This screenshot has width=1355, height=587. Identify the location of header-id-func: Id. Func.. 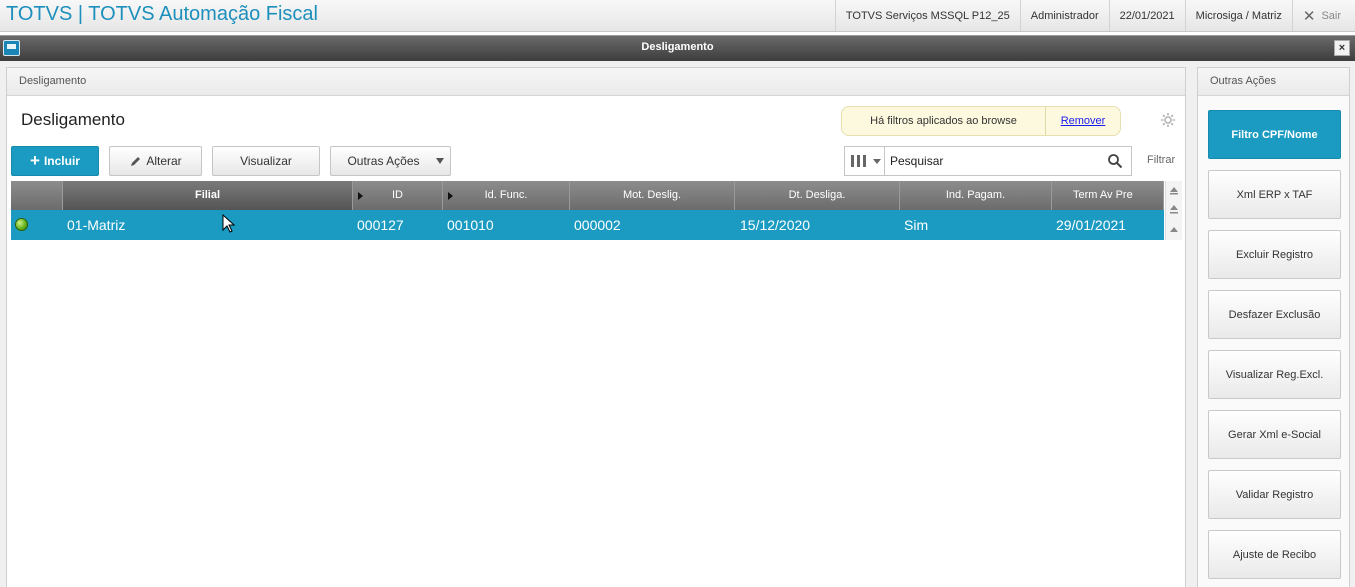
(506, 195).